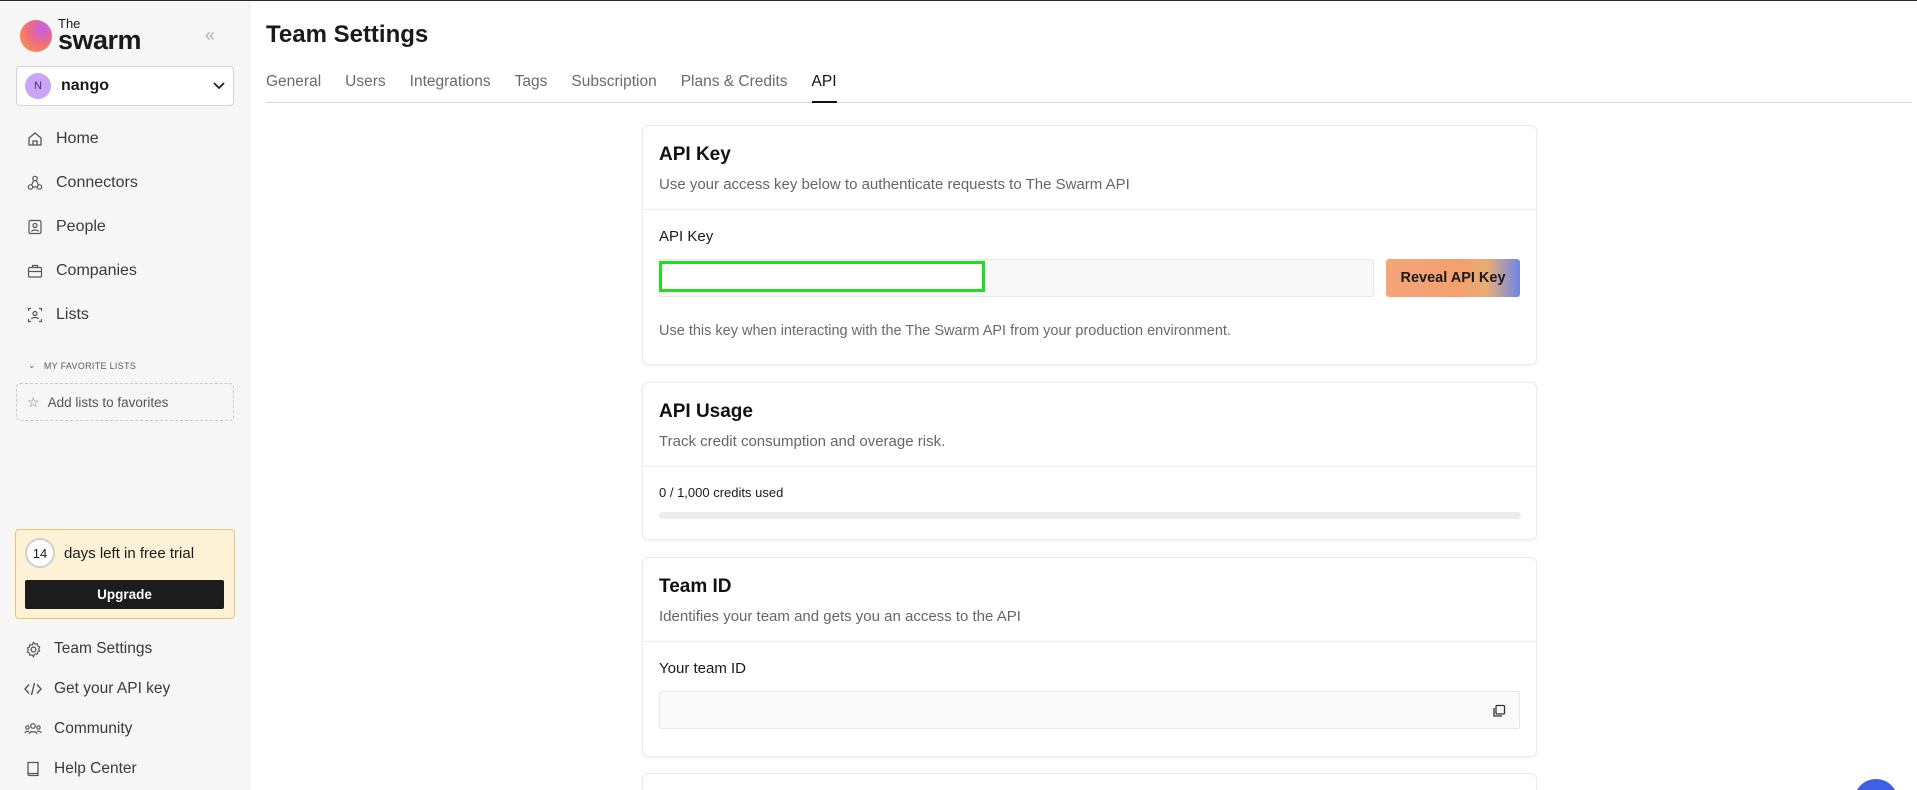 The image size is (1917, 790). I want to click on nav-item-people: People, so click(126, 227).